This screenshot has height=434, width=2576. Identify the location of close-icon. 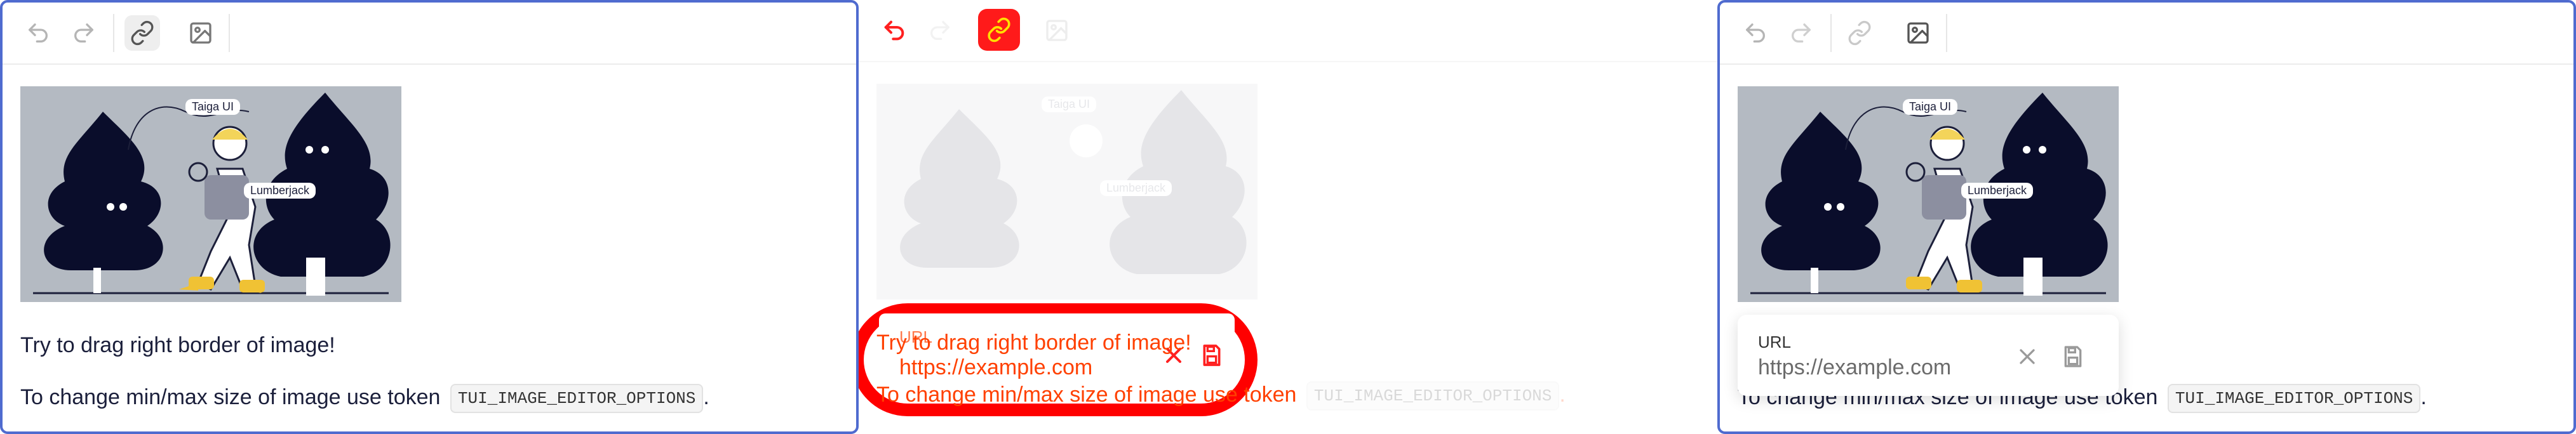
(2027, 357).